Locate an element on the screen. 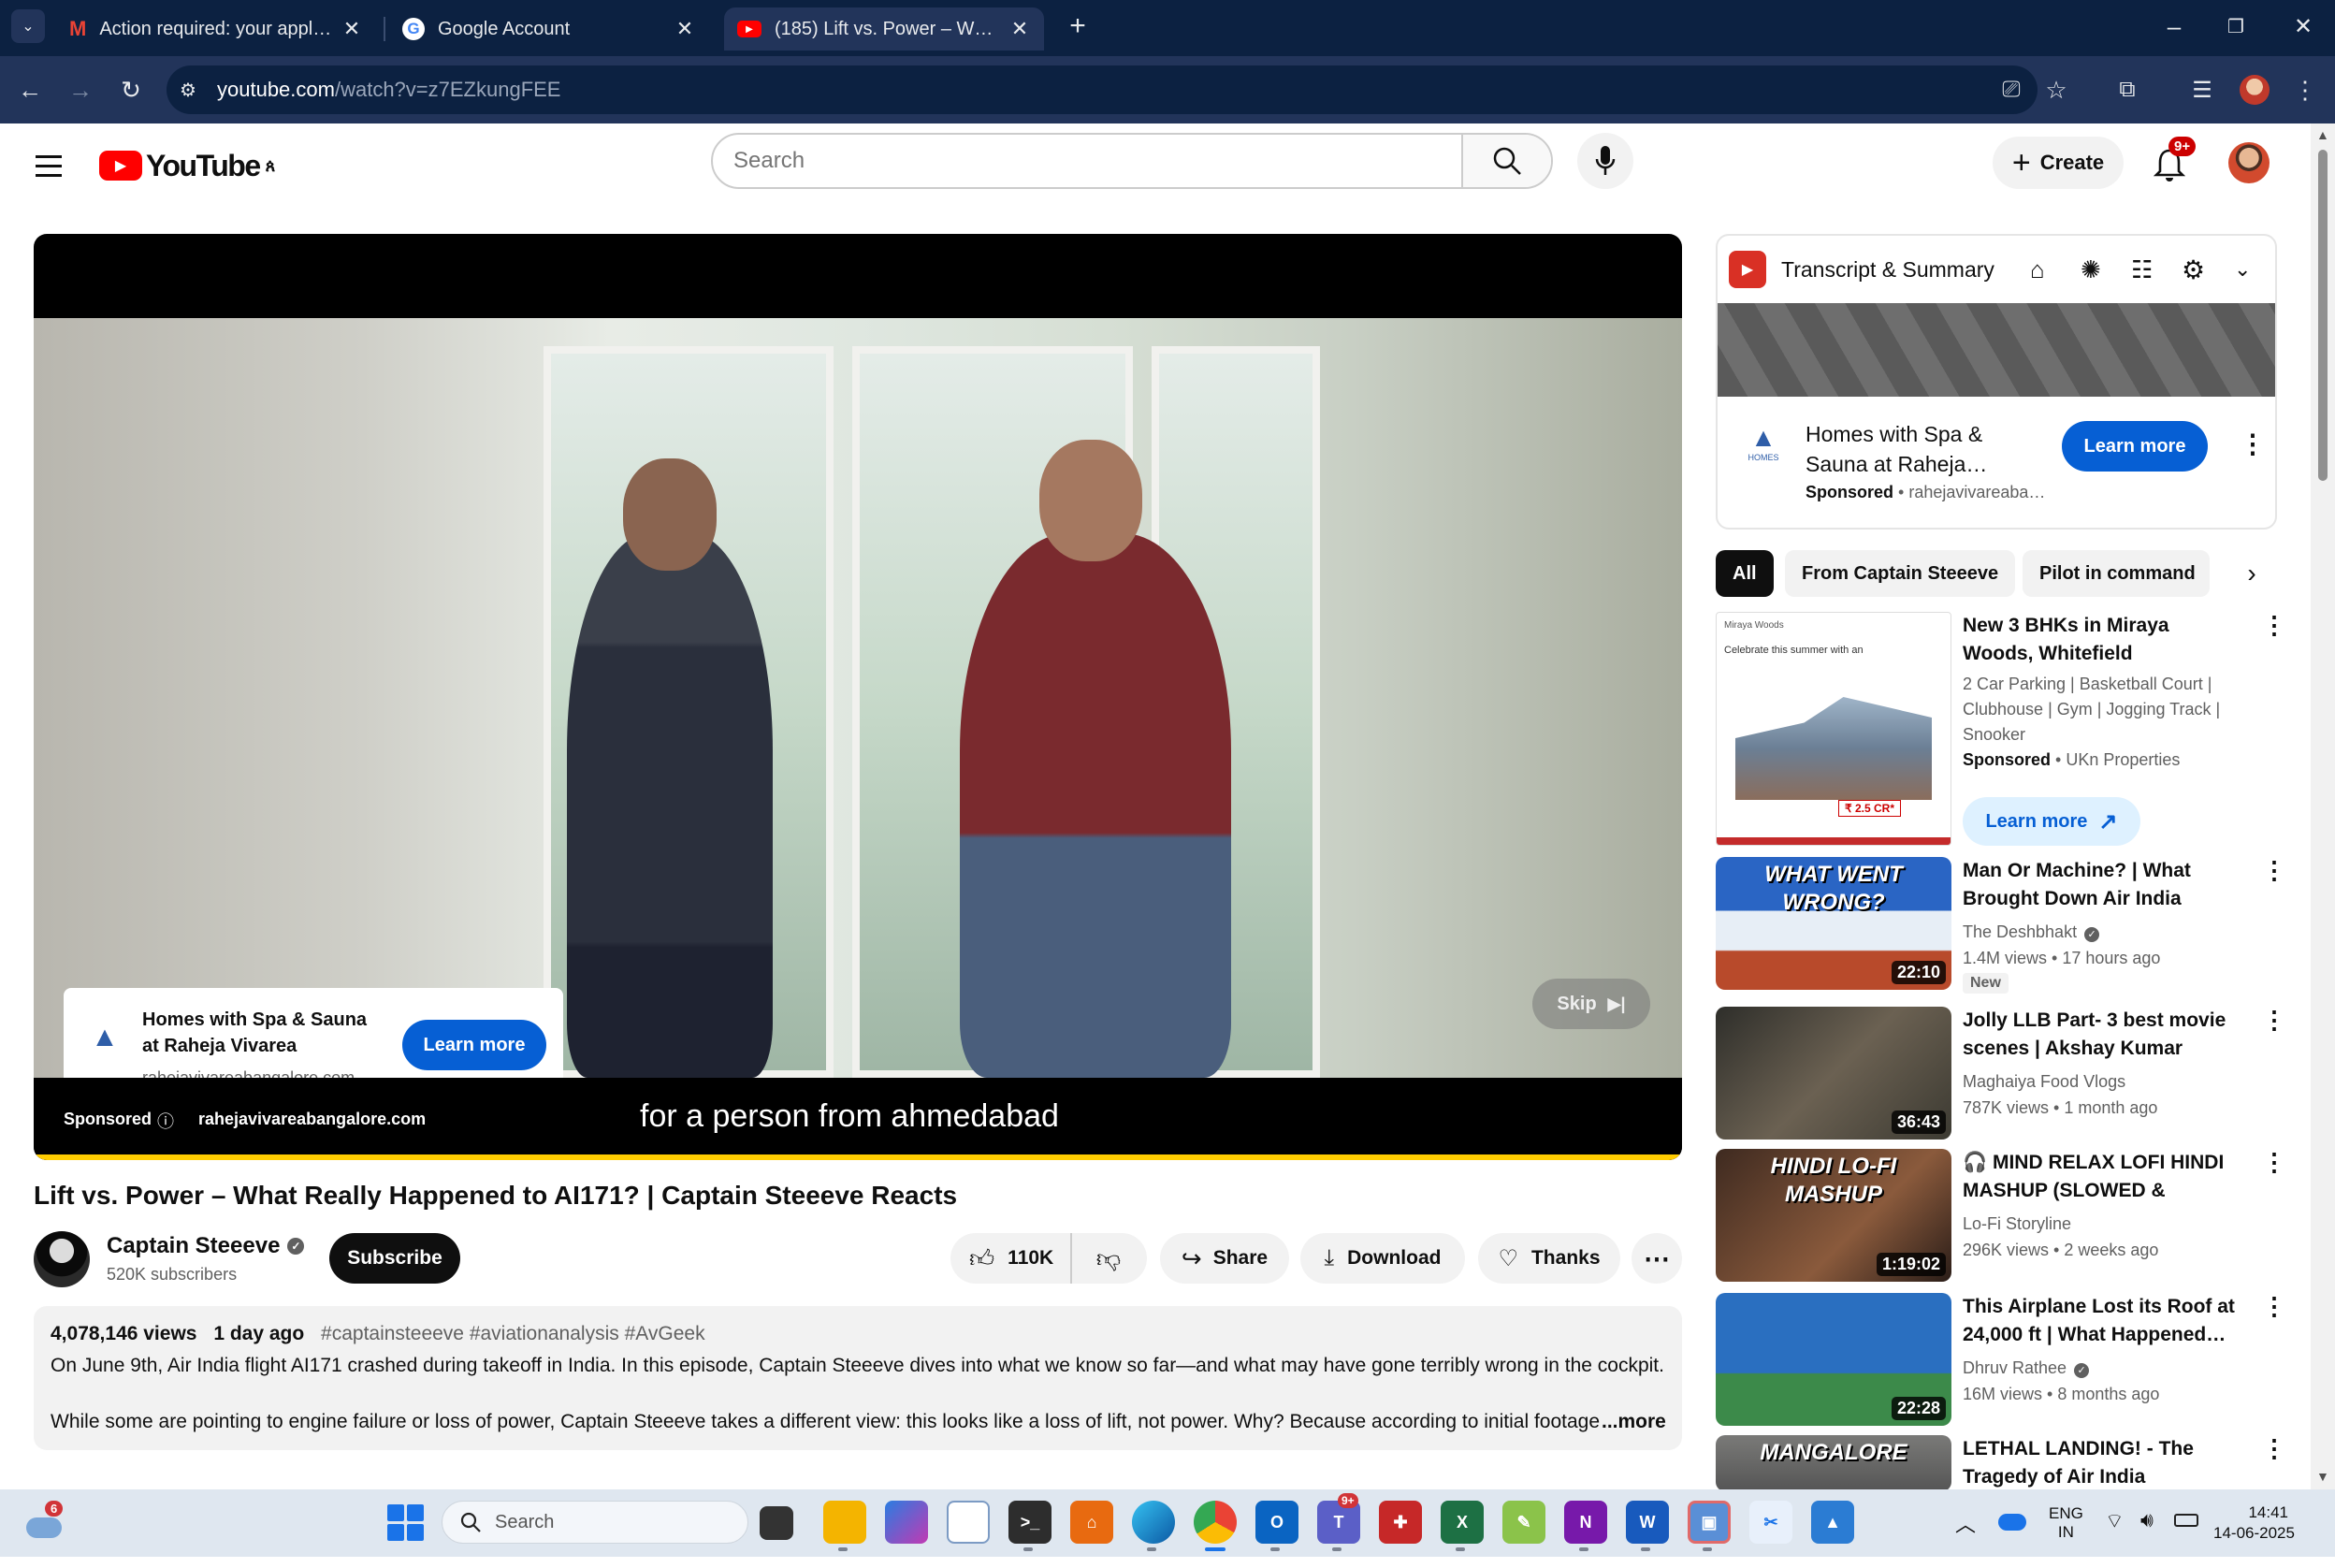 The image size is (2335, 1568). reload-icon: ↻ is located at coordinates (131, 89).